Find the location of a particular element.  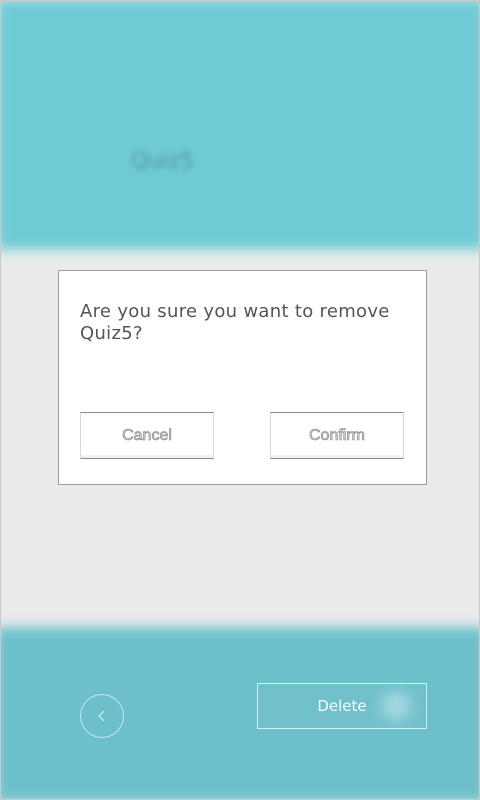

delete-button-label: Delete is located at coordinates (342, 706).